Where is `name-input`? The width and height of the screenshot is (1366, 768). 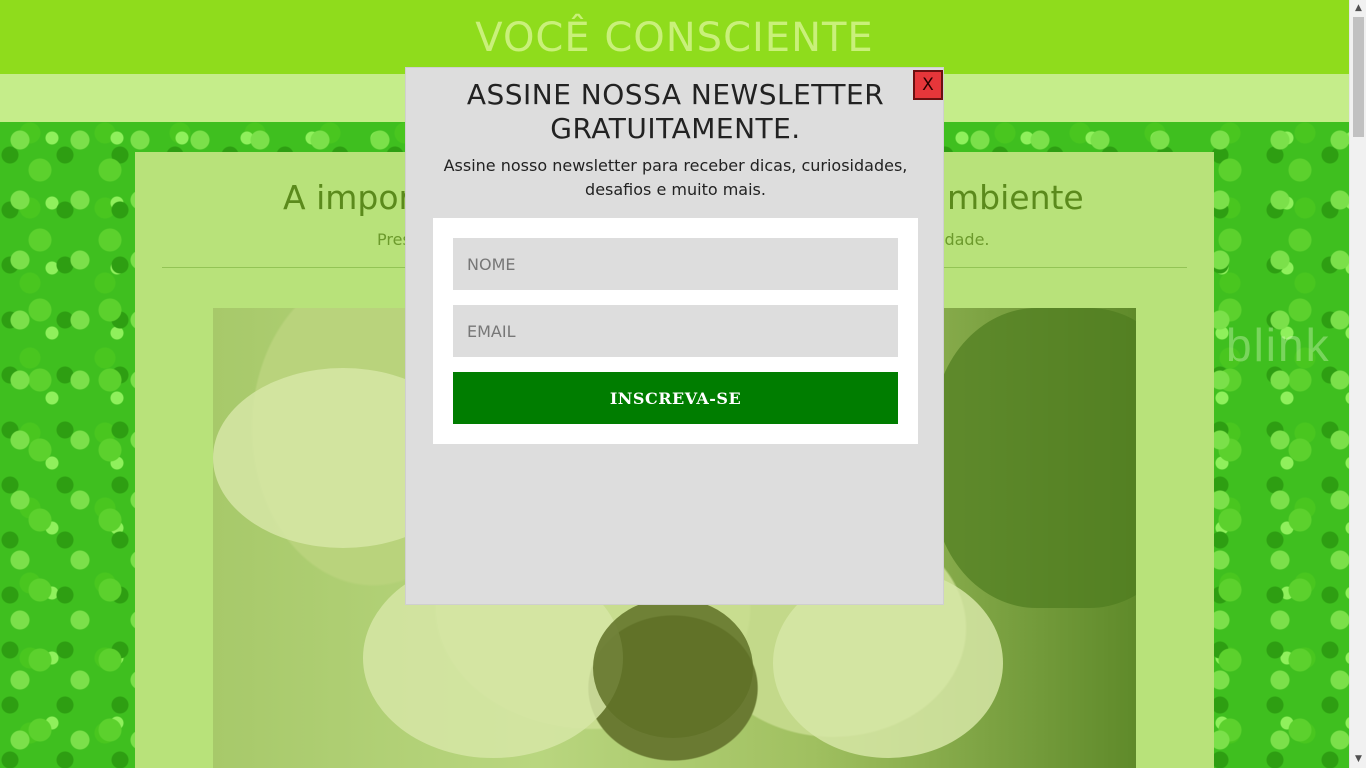
name-input is located at coordinates (675, 264).